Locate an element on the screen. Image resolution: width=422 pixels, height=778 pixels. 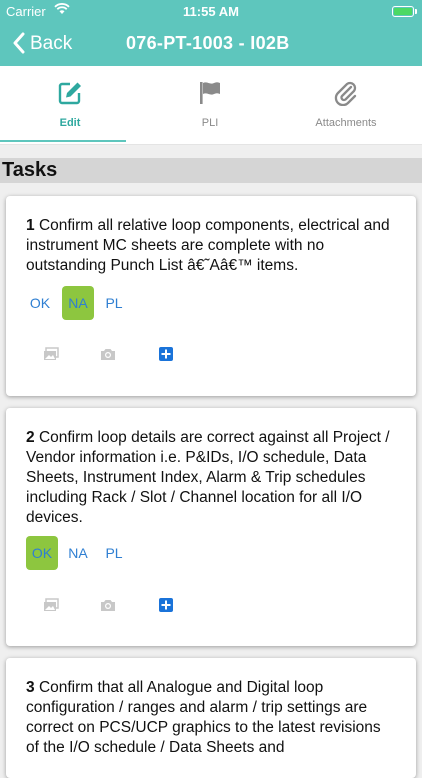
page-title: 076-PT-1003 - I02B is located at coordinates (208, 43).